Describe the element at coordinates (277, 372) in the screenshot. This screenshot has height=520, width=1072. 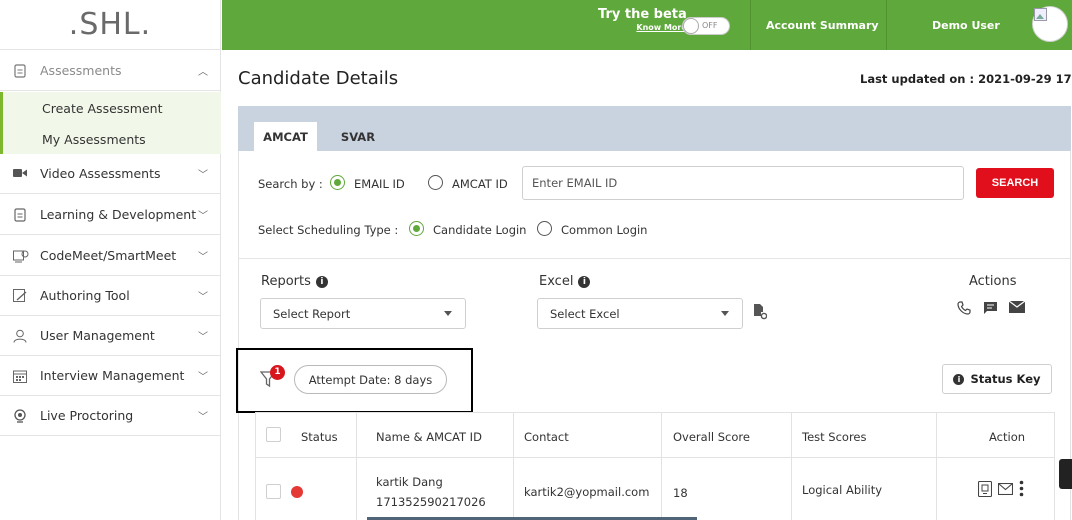
I see `filter-count-badge: 1` at that location.